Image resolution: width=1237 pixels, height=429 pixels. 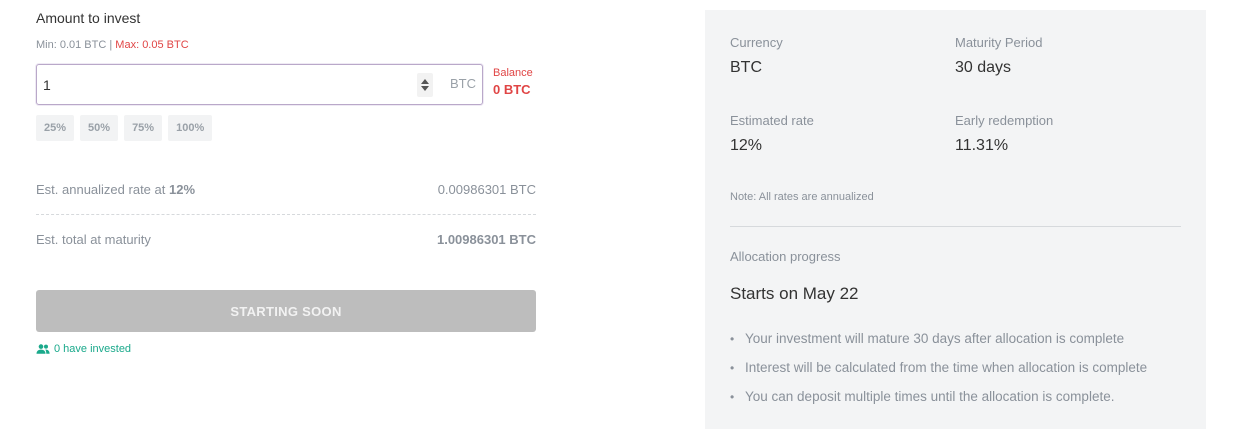 I want to click on percent-buttons: 25% 50% 75% 100%, so click(x=124, y=128).